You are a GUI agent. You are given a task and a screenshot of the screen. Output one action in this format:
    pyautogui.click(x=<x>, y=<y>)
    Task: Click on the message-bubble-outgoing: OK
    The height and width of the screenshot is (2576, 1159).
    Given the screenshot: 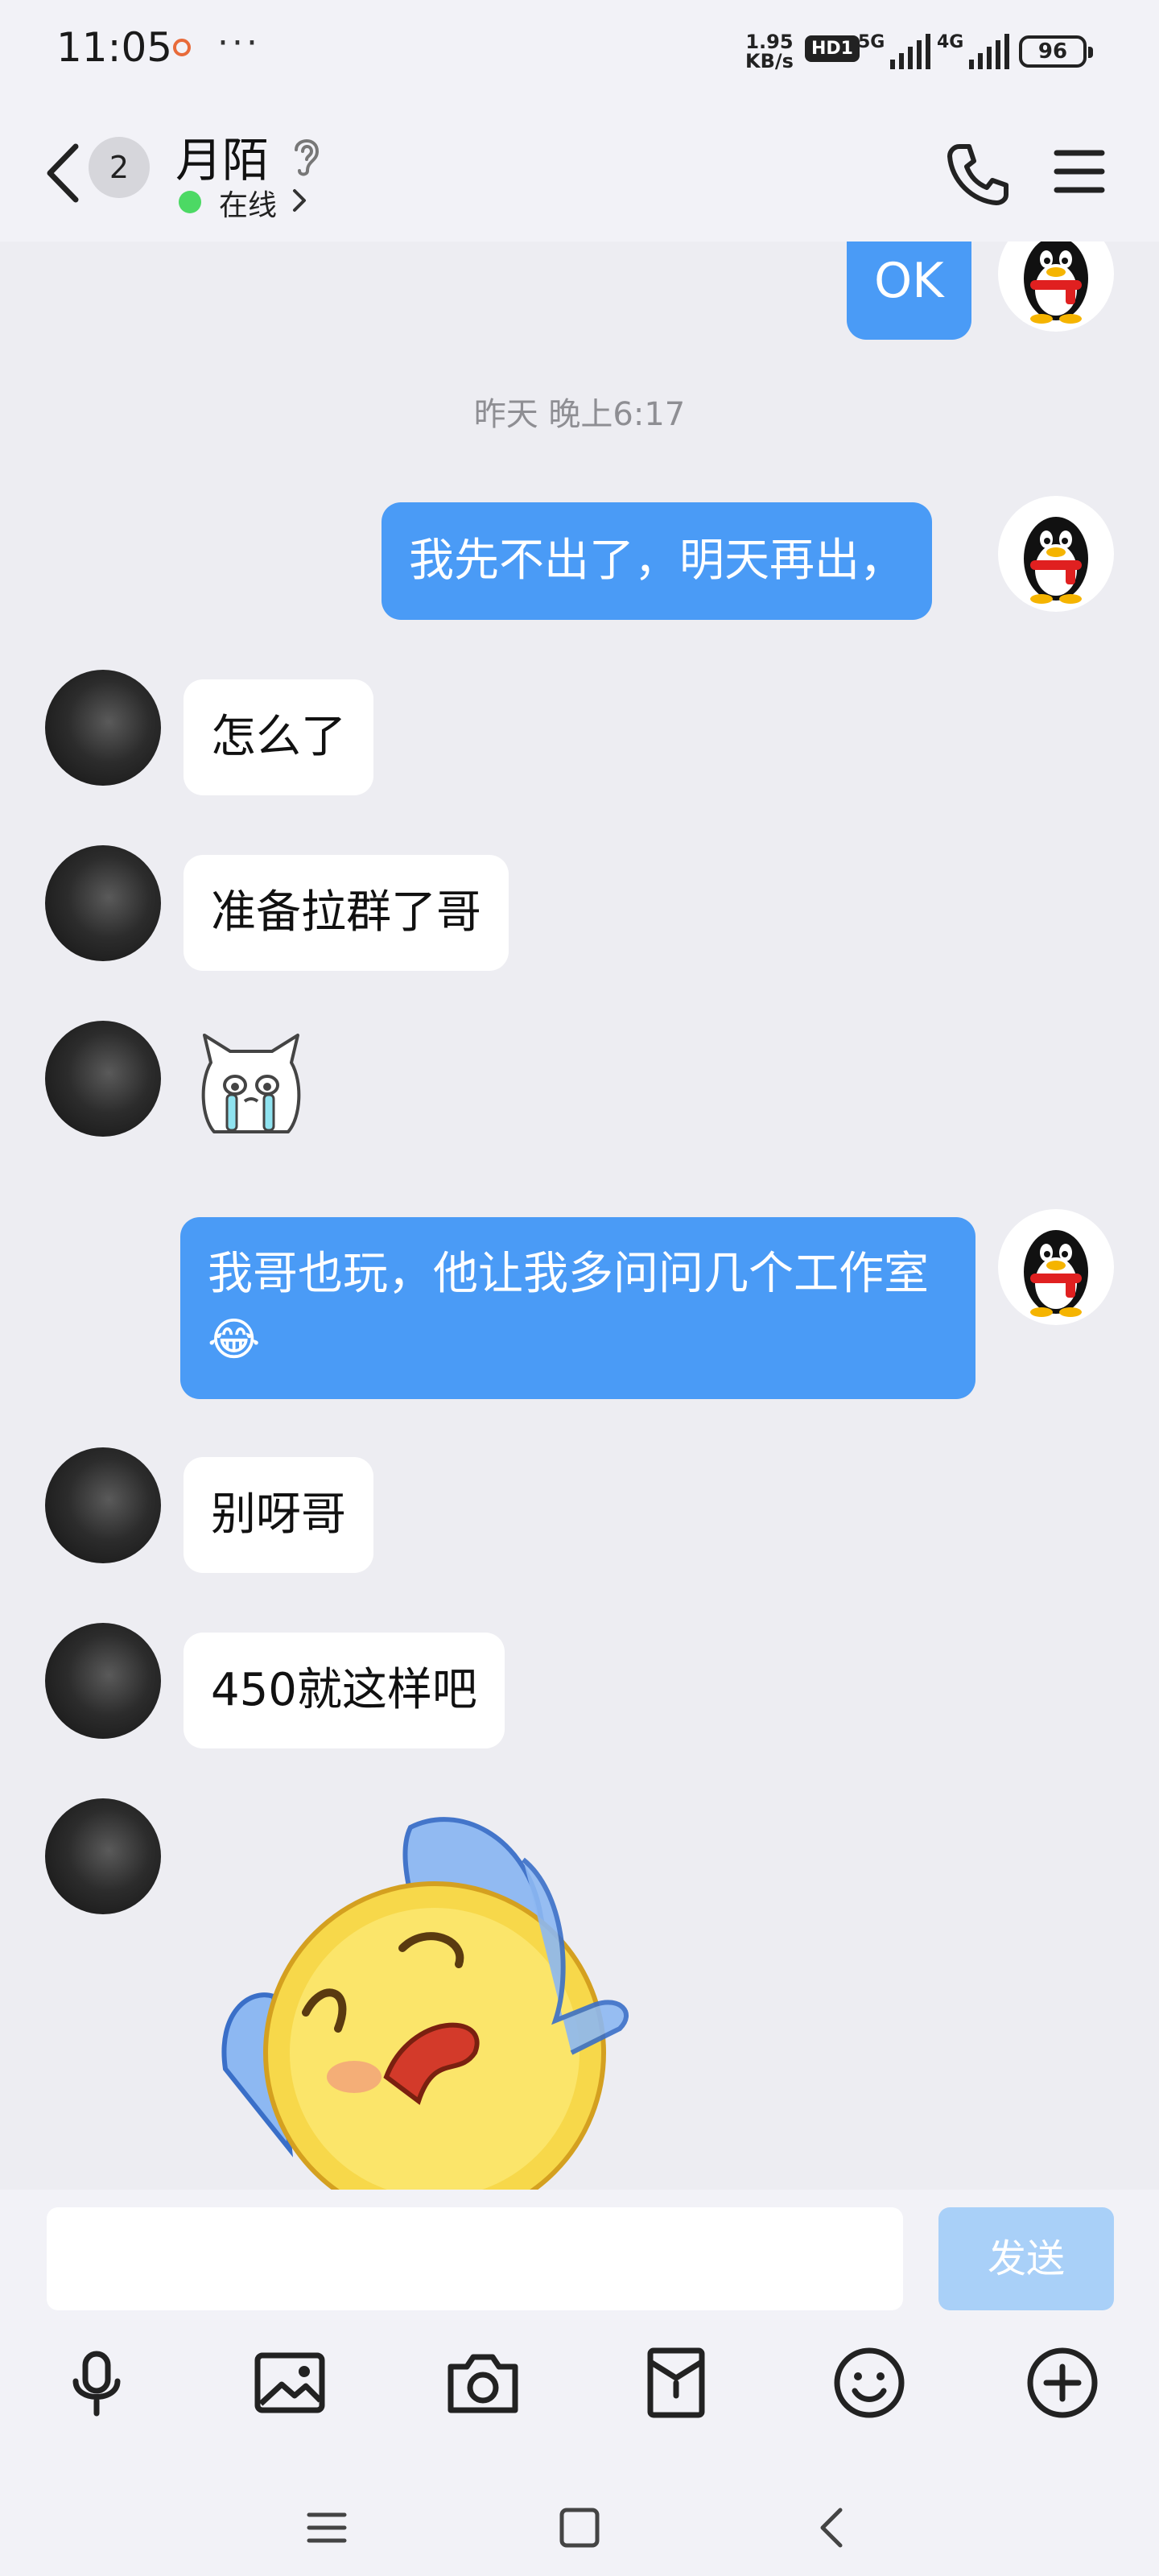 What is the action you would take?
    pyautogui.click(x=909, y=291)
    